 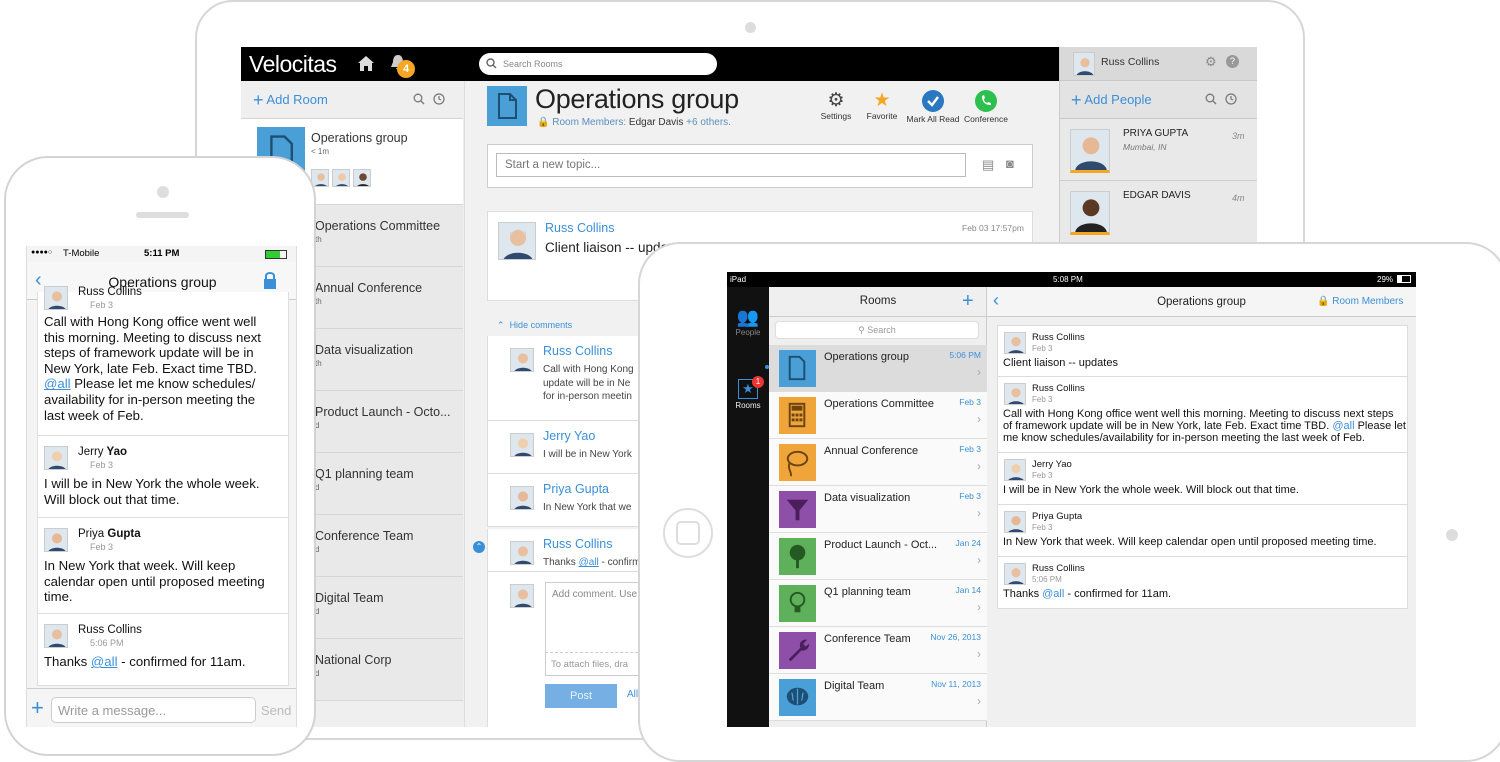 What do you see at coordinates (878, 697) in the screenshot?
I see `tablet-room-item: Digital Team Nov 11, 2013 ›` at bounding box center [878, 697].